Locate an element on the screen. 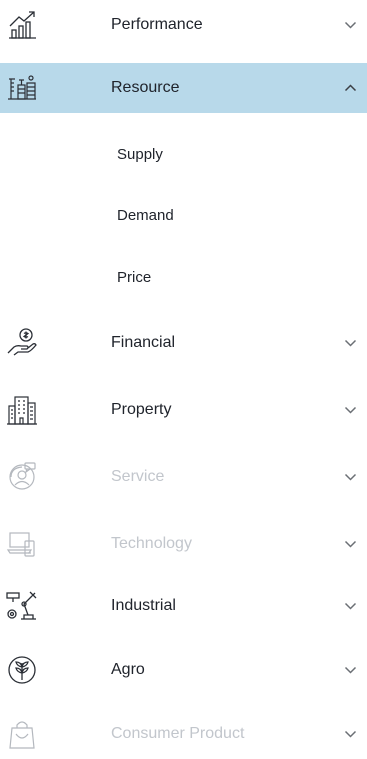 The image size is (367, 759). menu-item-label: Agro is located at coordinates (128, 669).